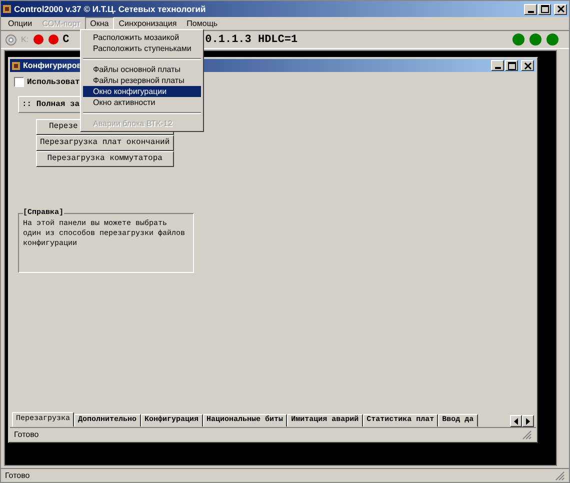  What do you see at coordinates (148, 23) in the screenshot?
I see `menu-item: Синхронизация` at bounding box center [148, 23].